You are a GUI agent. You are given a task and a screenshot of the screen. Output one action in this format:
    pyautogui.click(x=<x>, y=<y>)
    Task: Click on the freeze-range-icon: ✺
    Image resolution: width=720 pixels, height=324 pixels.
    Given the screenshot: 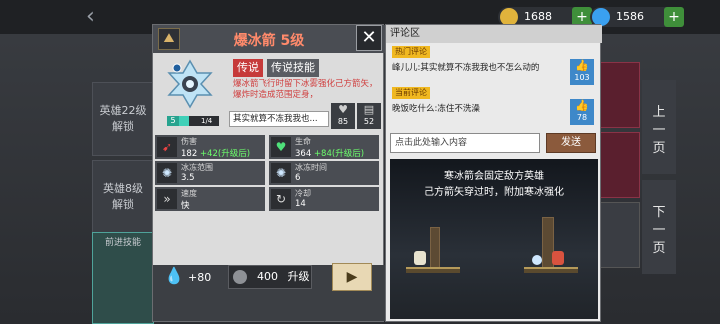 What is the action you would take?
    pyautogui.click(x=167, y=173)
    